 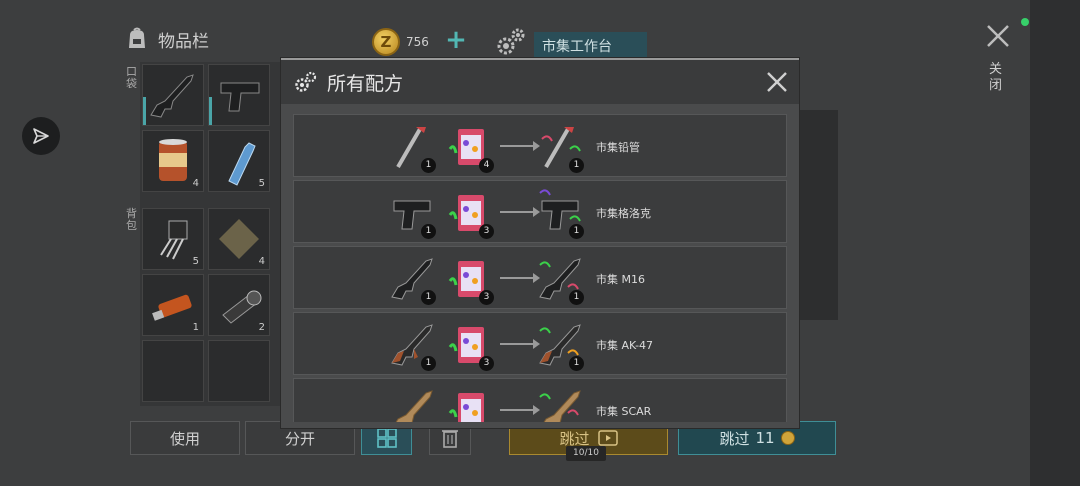 What do you see at coordinates (386, 438) in the screenshot?
I see `grid-icon` at bounding box center [386, 438].